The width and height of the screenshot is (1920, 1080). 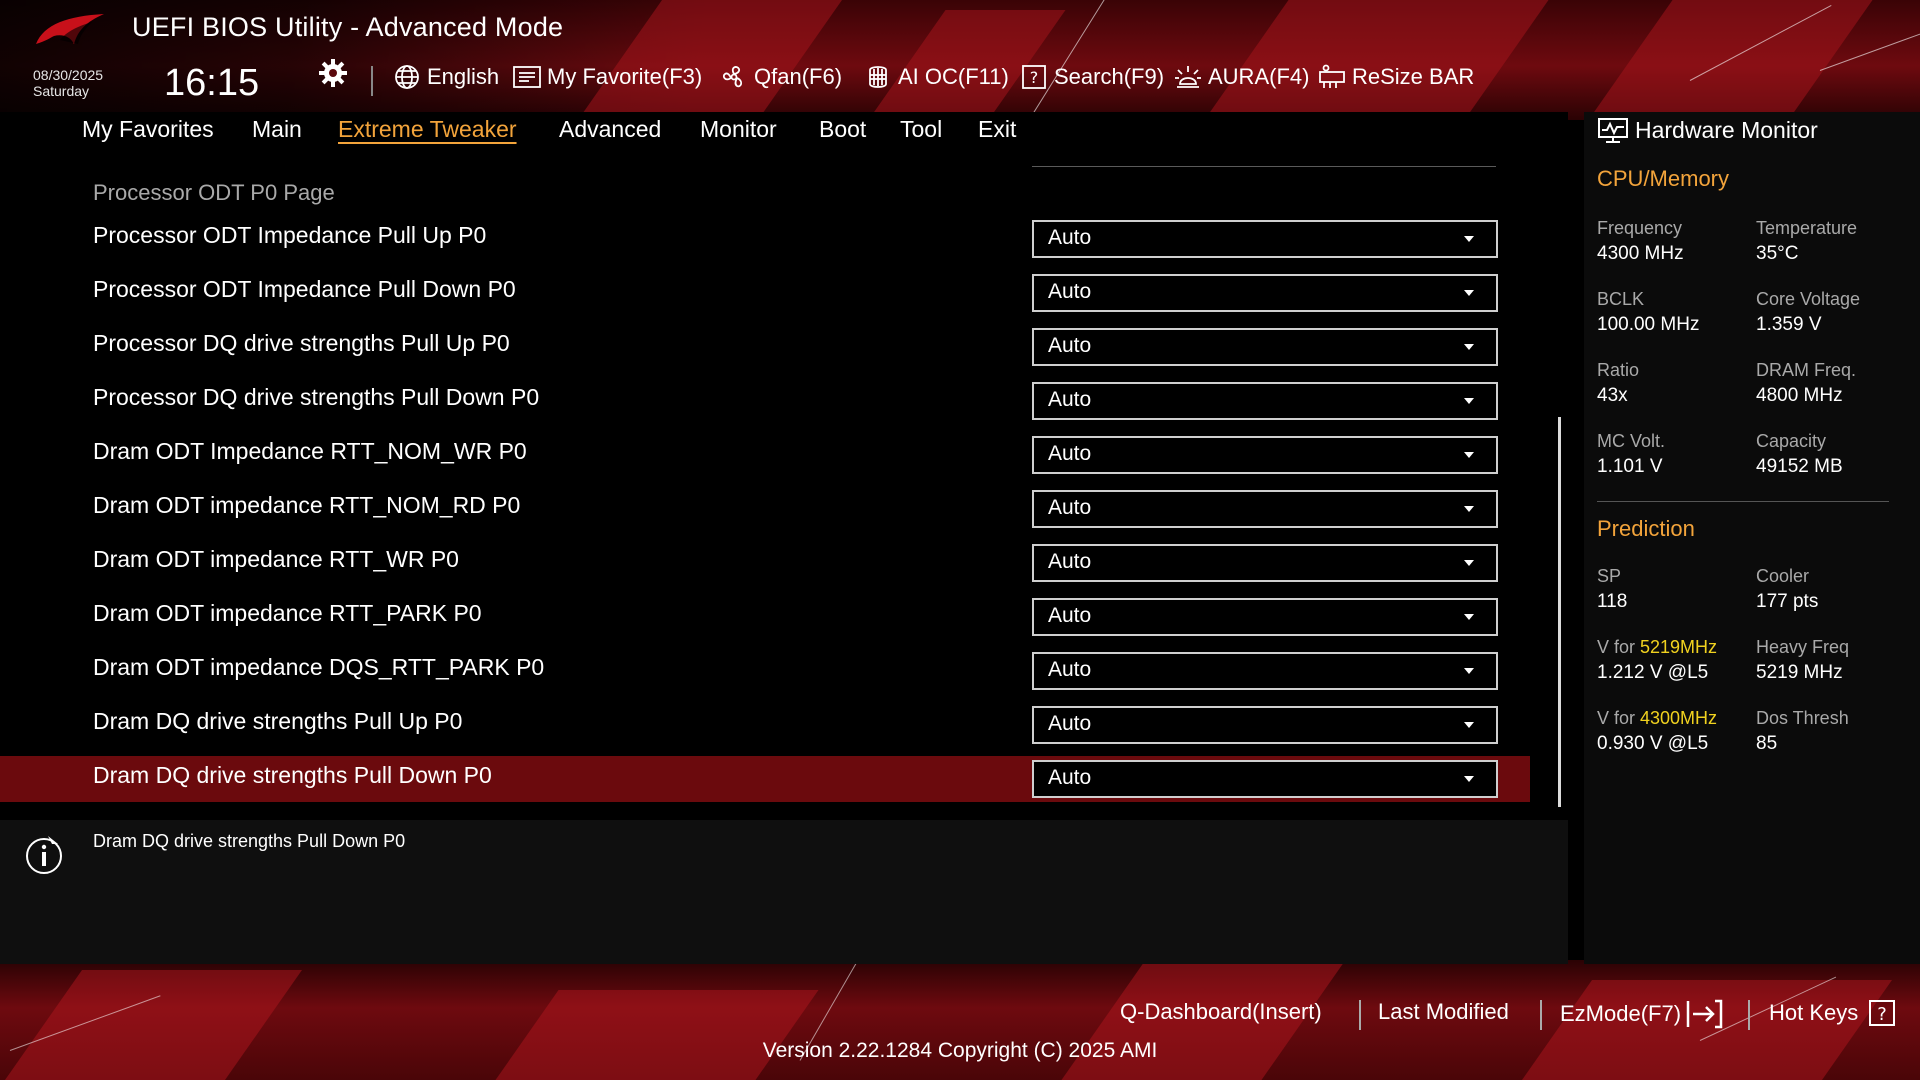 What do you see at coordinates (1663, 178) in the screenshot?
I see `cpu-memory-heading: CPU/Memory` at bounding box center [1663, 178].